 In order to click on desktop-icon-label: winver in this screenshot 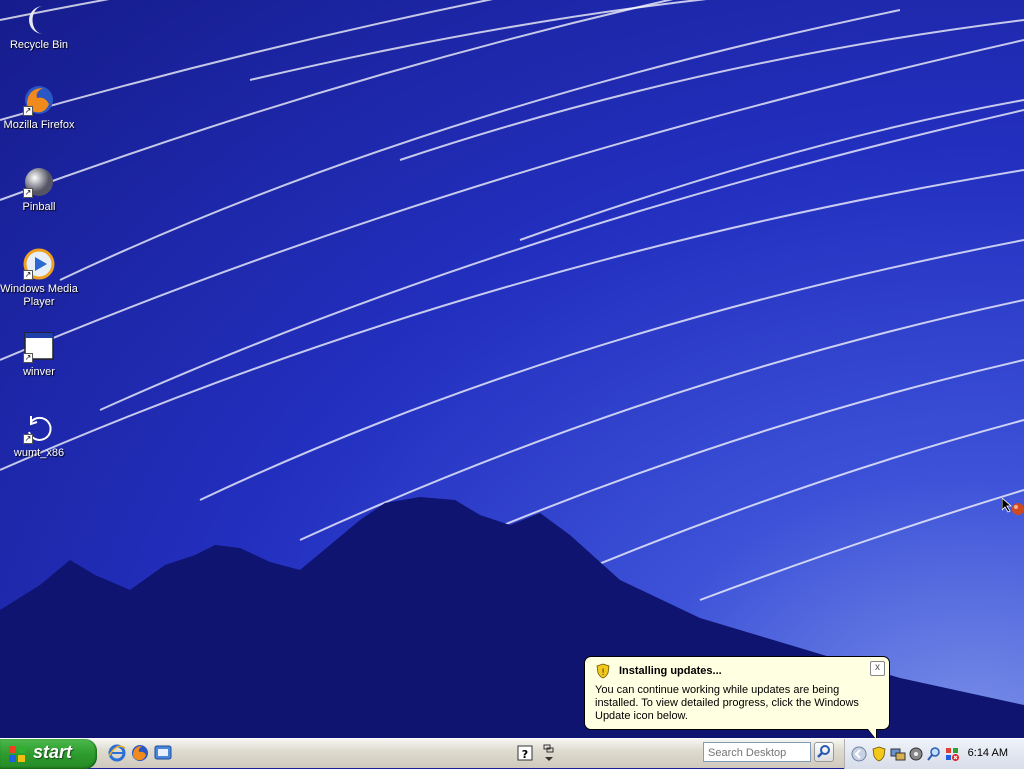, I will do `click(39, 372)`.